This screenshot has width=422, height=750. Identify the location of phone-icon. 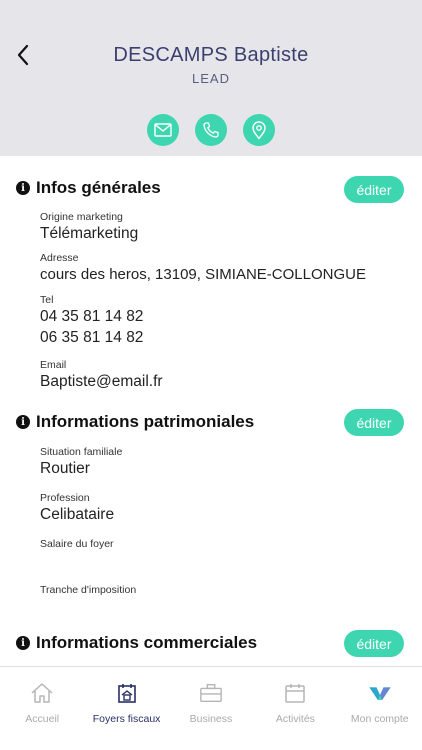
(211, 130).